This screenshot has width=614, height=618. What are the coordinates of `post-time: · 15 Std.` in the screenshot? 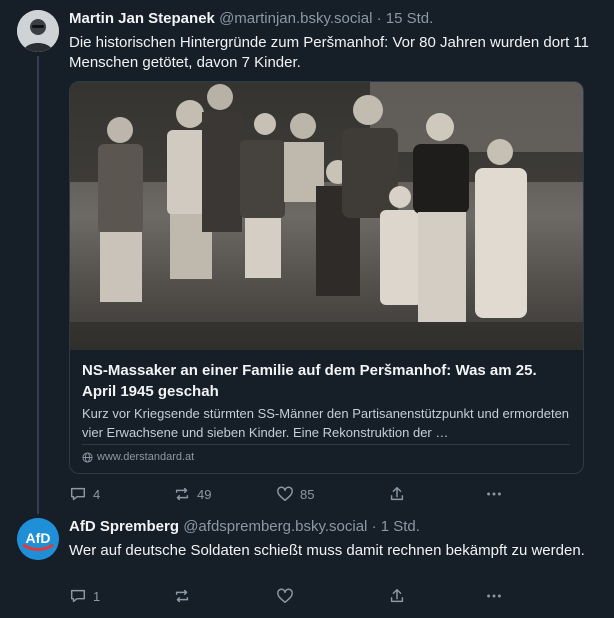 It's located at (405, 18).